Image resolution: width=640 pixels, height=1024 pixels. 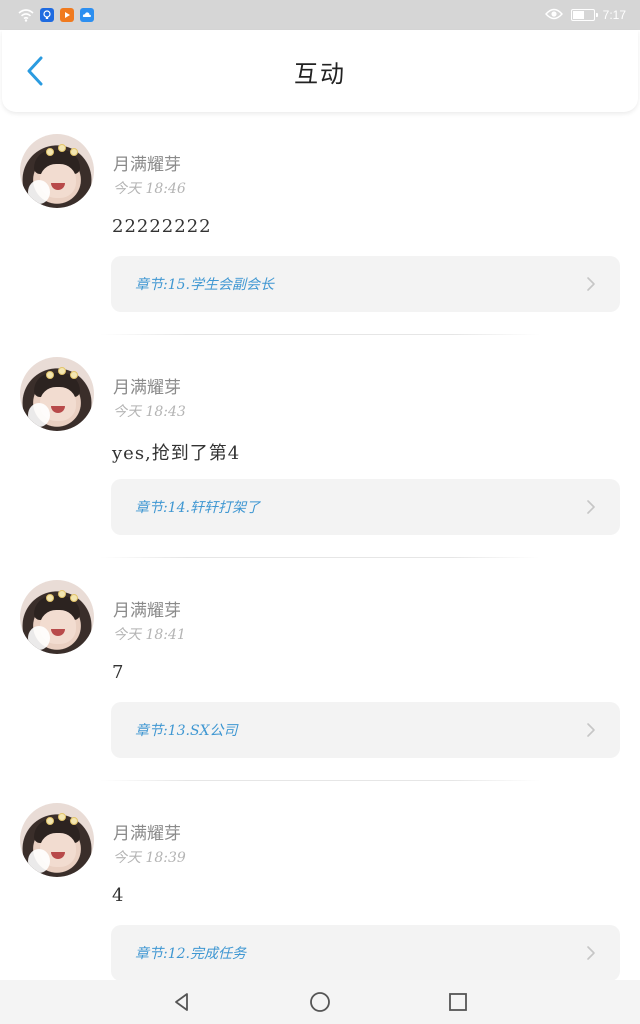 What do you see at coordinates (87, 15) in the screenshot?
I see `cloud-app-icon` at bounding box center [87, 15].